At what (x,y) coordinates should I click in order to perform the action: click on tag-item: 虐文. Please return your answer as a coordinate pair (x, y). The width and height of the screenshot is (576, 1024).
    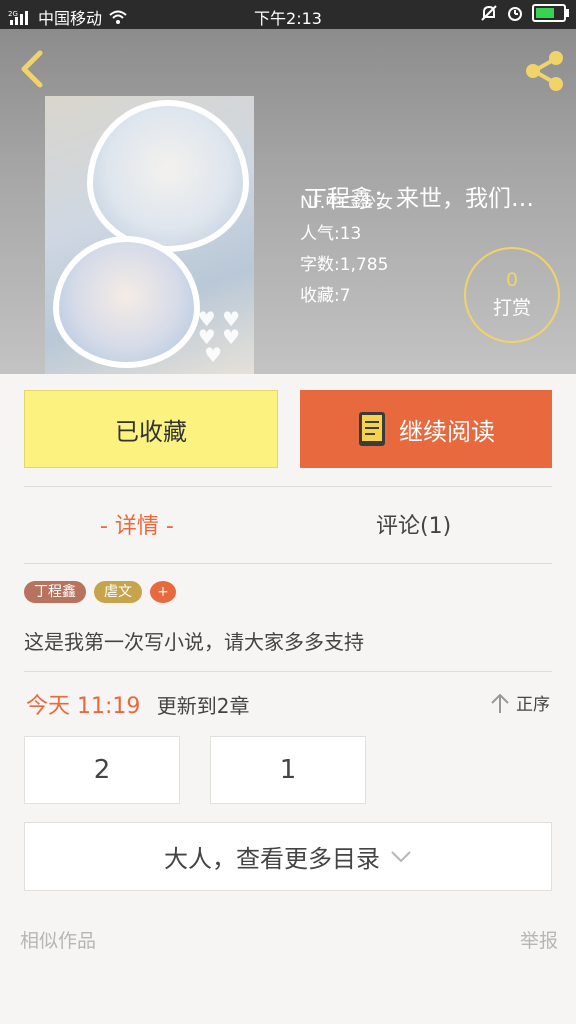
    Looking at the image, I should click on (118, 592).